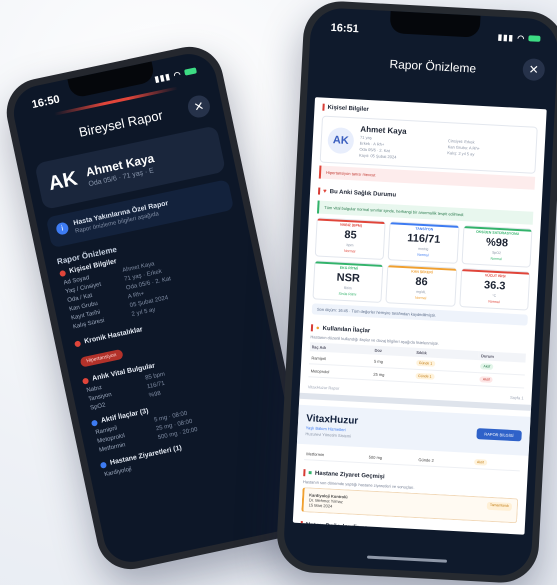 This screenshot has width=557, height=585. I want to click on notch, so click(435, 24).